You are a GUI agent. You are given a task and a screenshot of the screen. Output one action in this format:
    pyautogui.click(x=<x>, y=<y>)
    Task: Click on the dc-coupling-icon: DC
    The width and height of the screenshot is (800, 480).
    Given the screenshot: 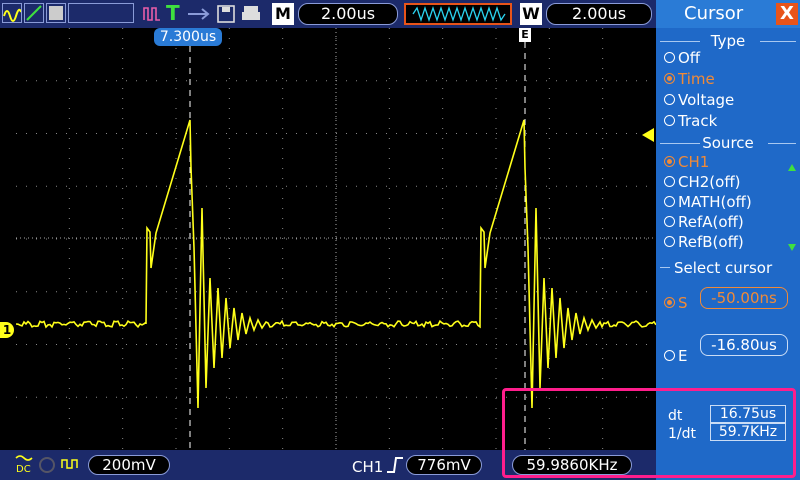 What is the action you would take?
    pyautogui.click(x=25, y=466)
    